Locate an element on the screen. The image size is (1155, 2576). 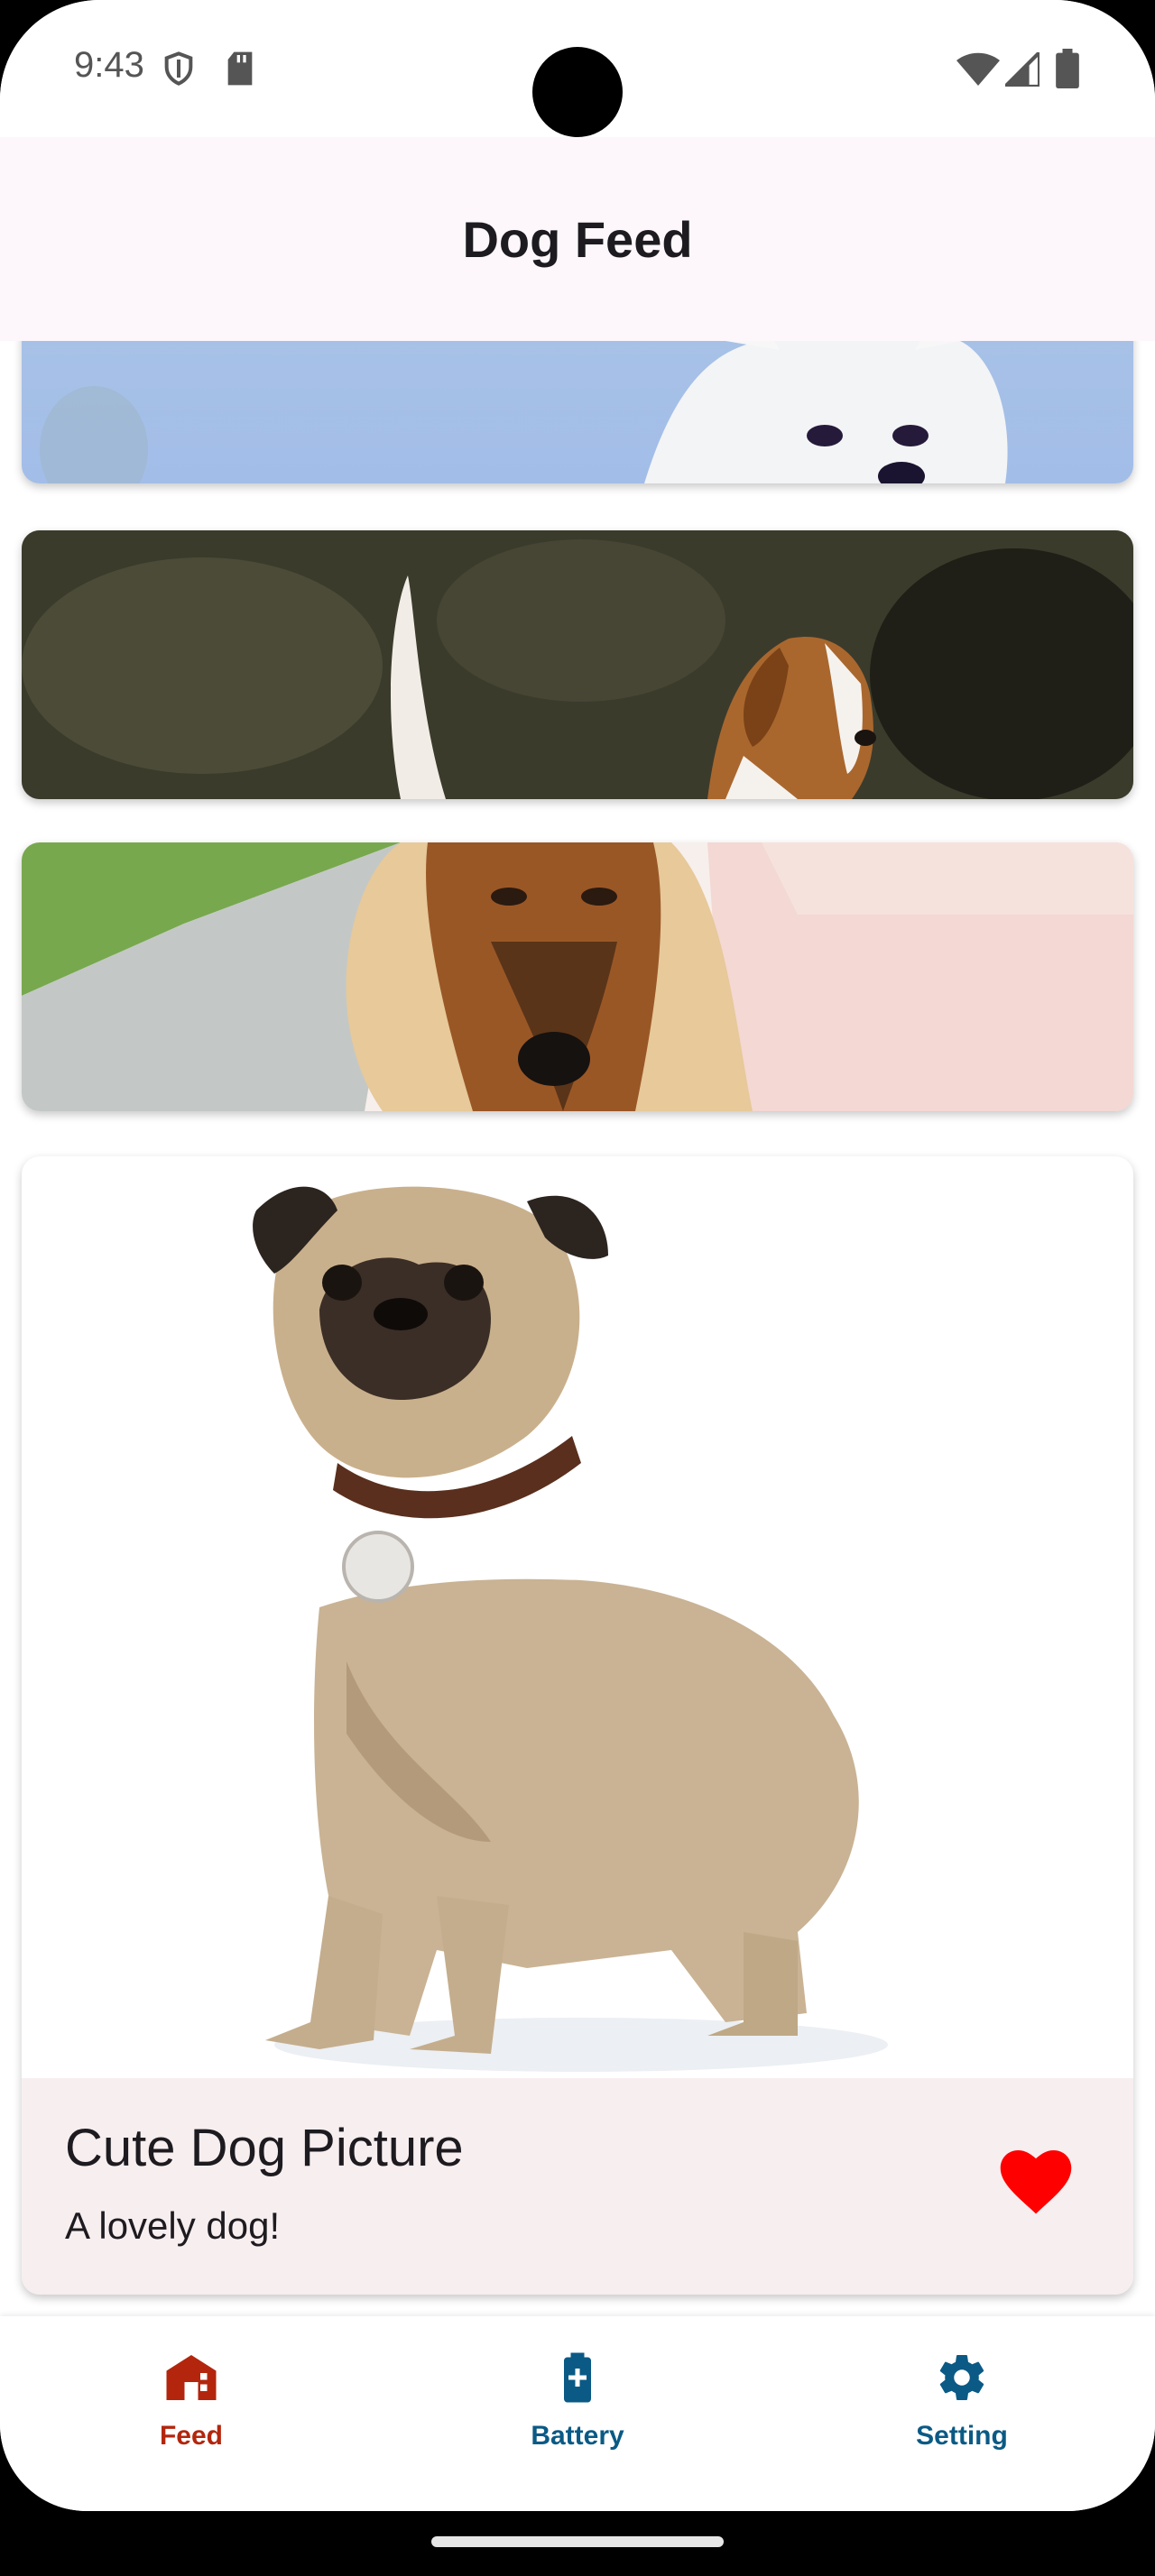
battery-plus-icon is located at coordinates (577, 2378).